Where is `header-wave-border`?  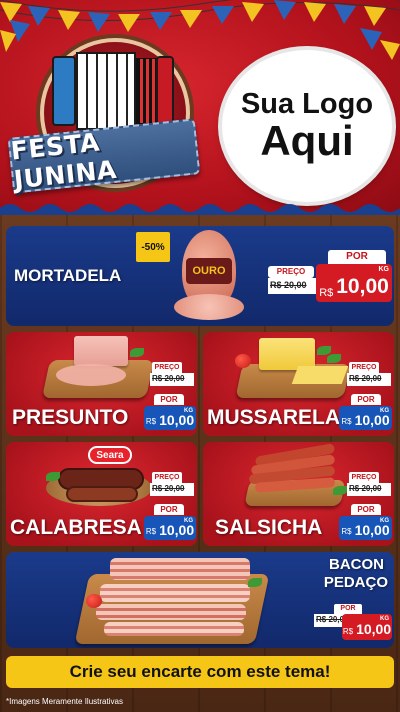
header-wave-border is located at coordinates (200, 209).